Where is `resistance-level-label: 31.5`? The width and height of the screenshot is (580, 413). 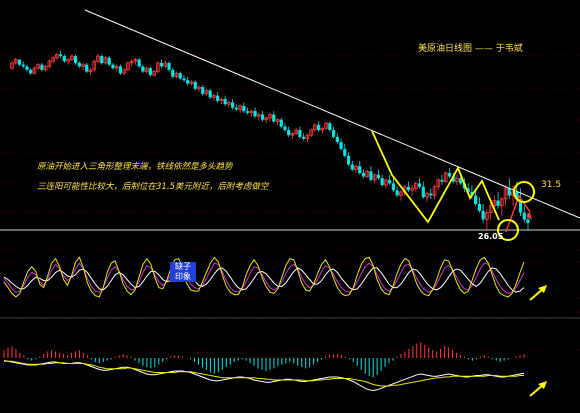 resistance-level-label: 31.5 is located at coordinates (551, 185).